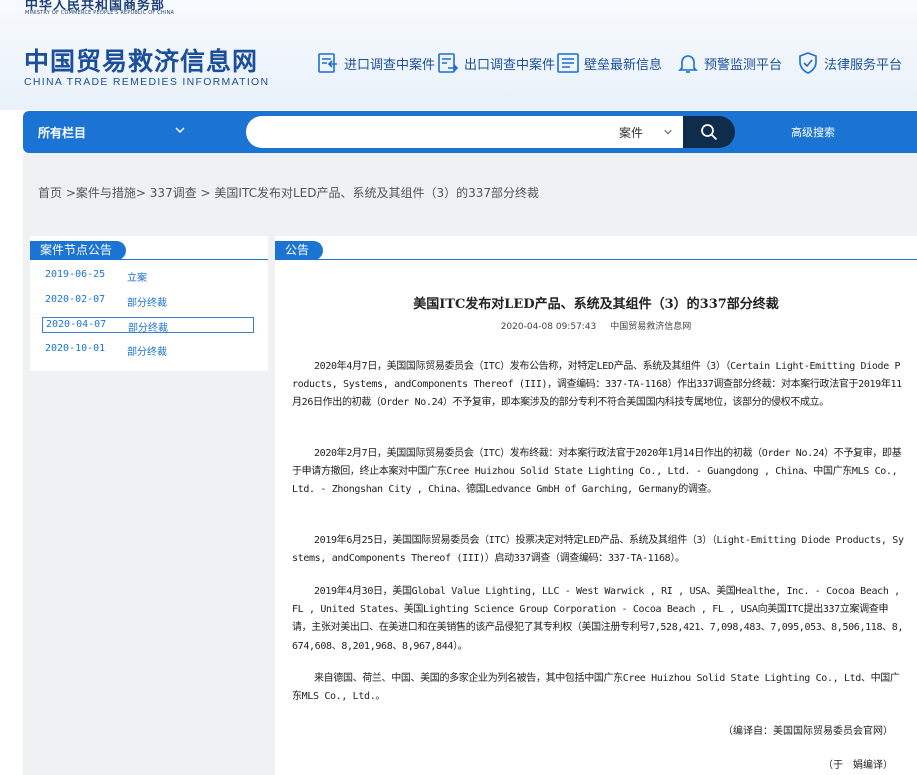 The width and height of the screenshot is (917, 775). Describe the element at coordinates (113, 132) in the screenshot. I see `column-select: 所有栏目` at that location.